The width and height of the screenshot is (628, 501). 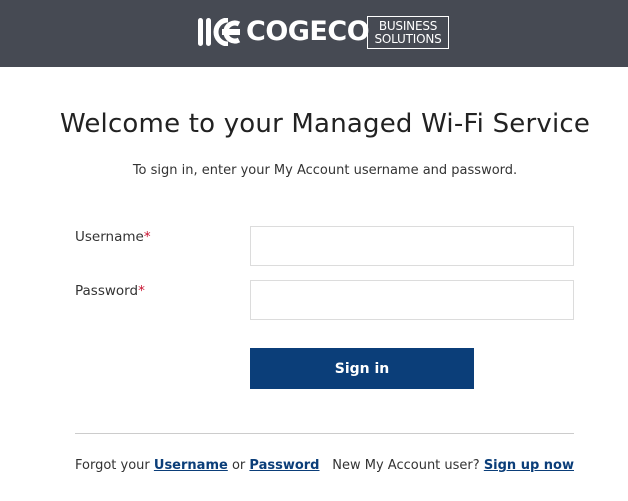 I want to click on username-label: Username*, so click(x=113, y=237).